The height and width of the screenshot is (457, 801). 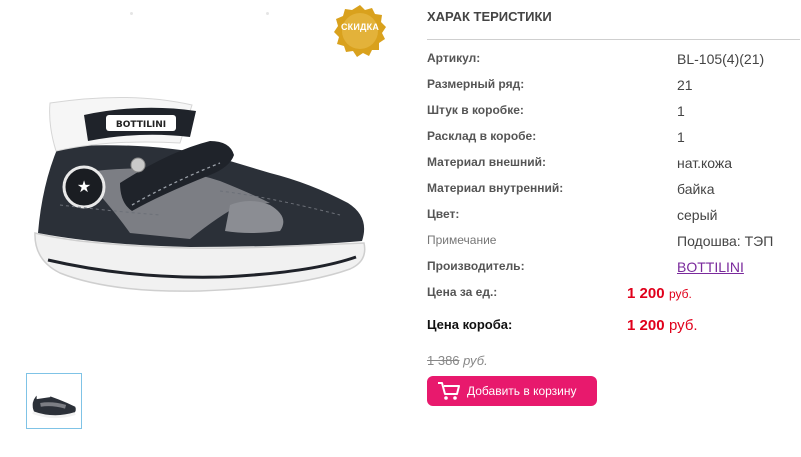 What do you see at coordinates (470, 324) in the screenshot?
I see `box-price-label: Цена короба:` at bounding box center [470, 324].